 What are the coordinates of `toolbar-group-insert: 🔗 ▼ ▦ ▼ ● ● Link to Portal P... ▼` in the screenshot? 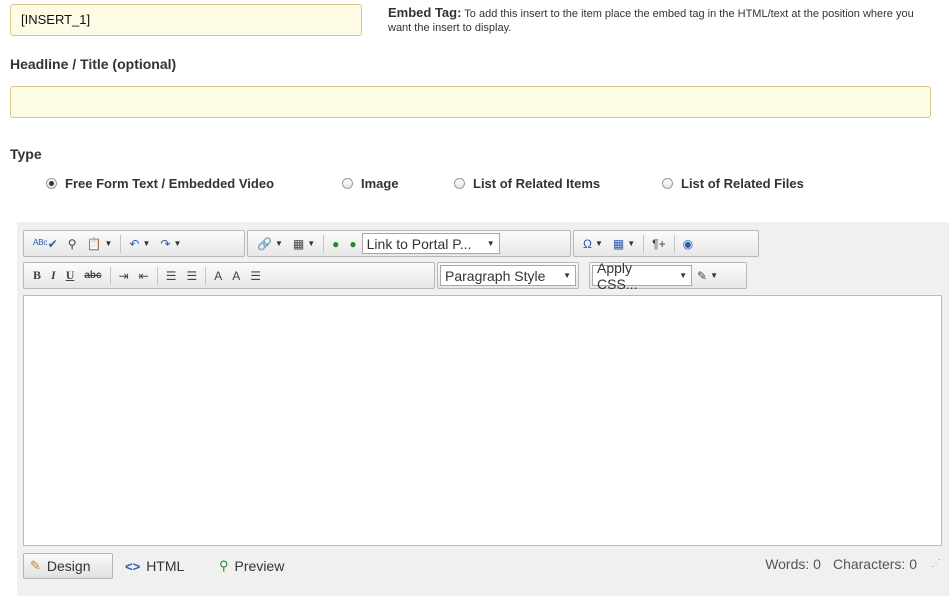 It's located at (409, 243).